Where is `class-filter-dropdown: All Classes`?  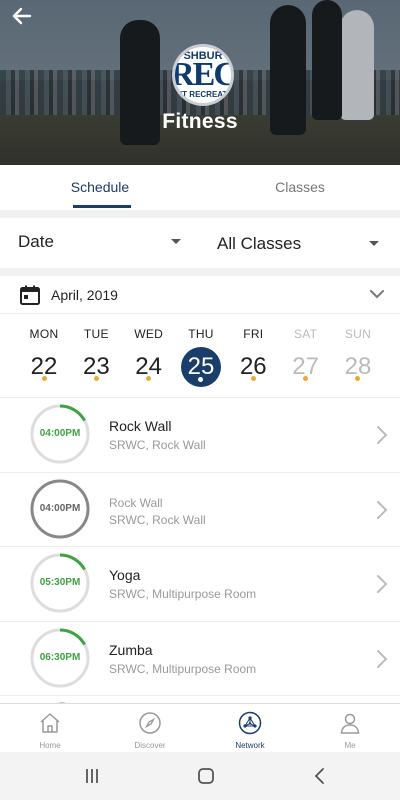
class-filter-dropdown: All Classes is located at coordinates (299, 244).